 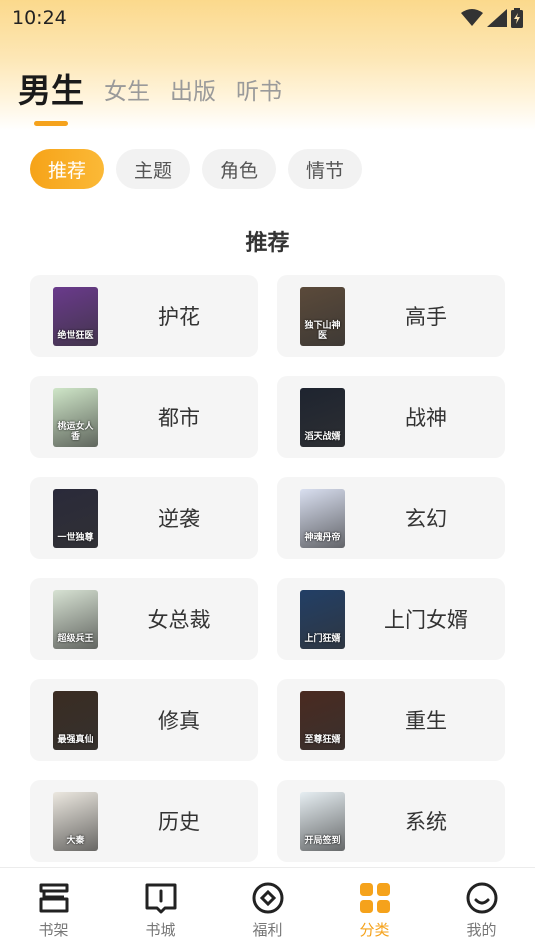 I want to click on book-cover: 绝世狂医, so click(x=75, y=316).